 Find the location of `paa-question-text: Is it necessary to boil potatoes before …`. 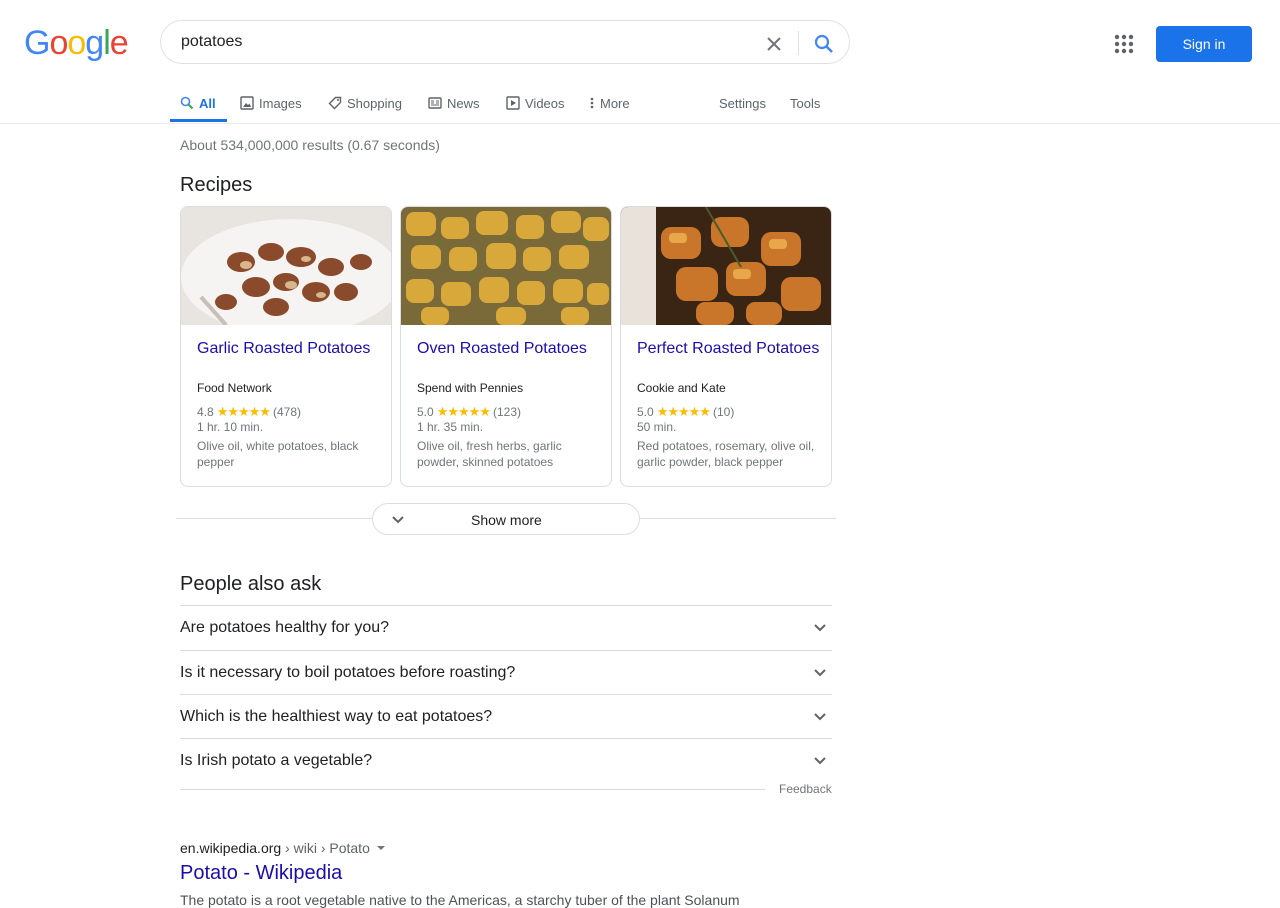

paa-question-text: Is it necessary to boil potatoes before … is located at coordinates (348, 672).